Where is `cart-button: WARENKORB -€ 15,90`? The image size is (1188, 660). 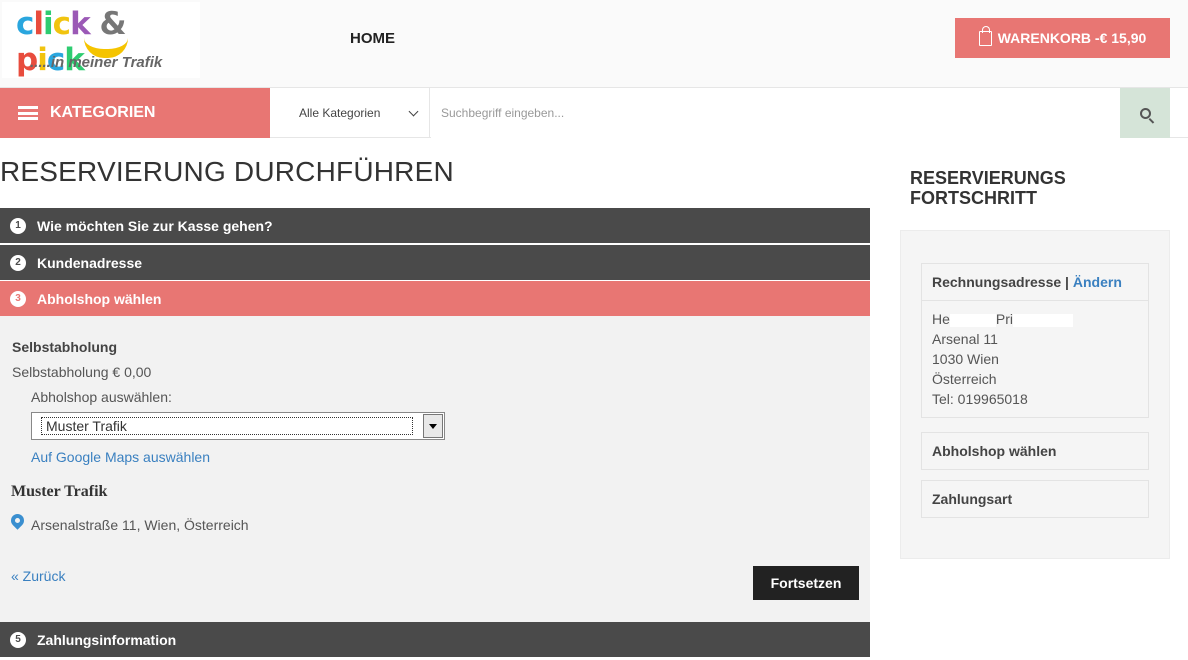
cart-button: WARENKORB -€ 15,90 is located at coordinates (1062, 38).